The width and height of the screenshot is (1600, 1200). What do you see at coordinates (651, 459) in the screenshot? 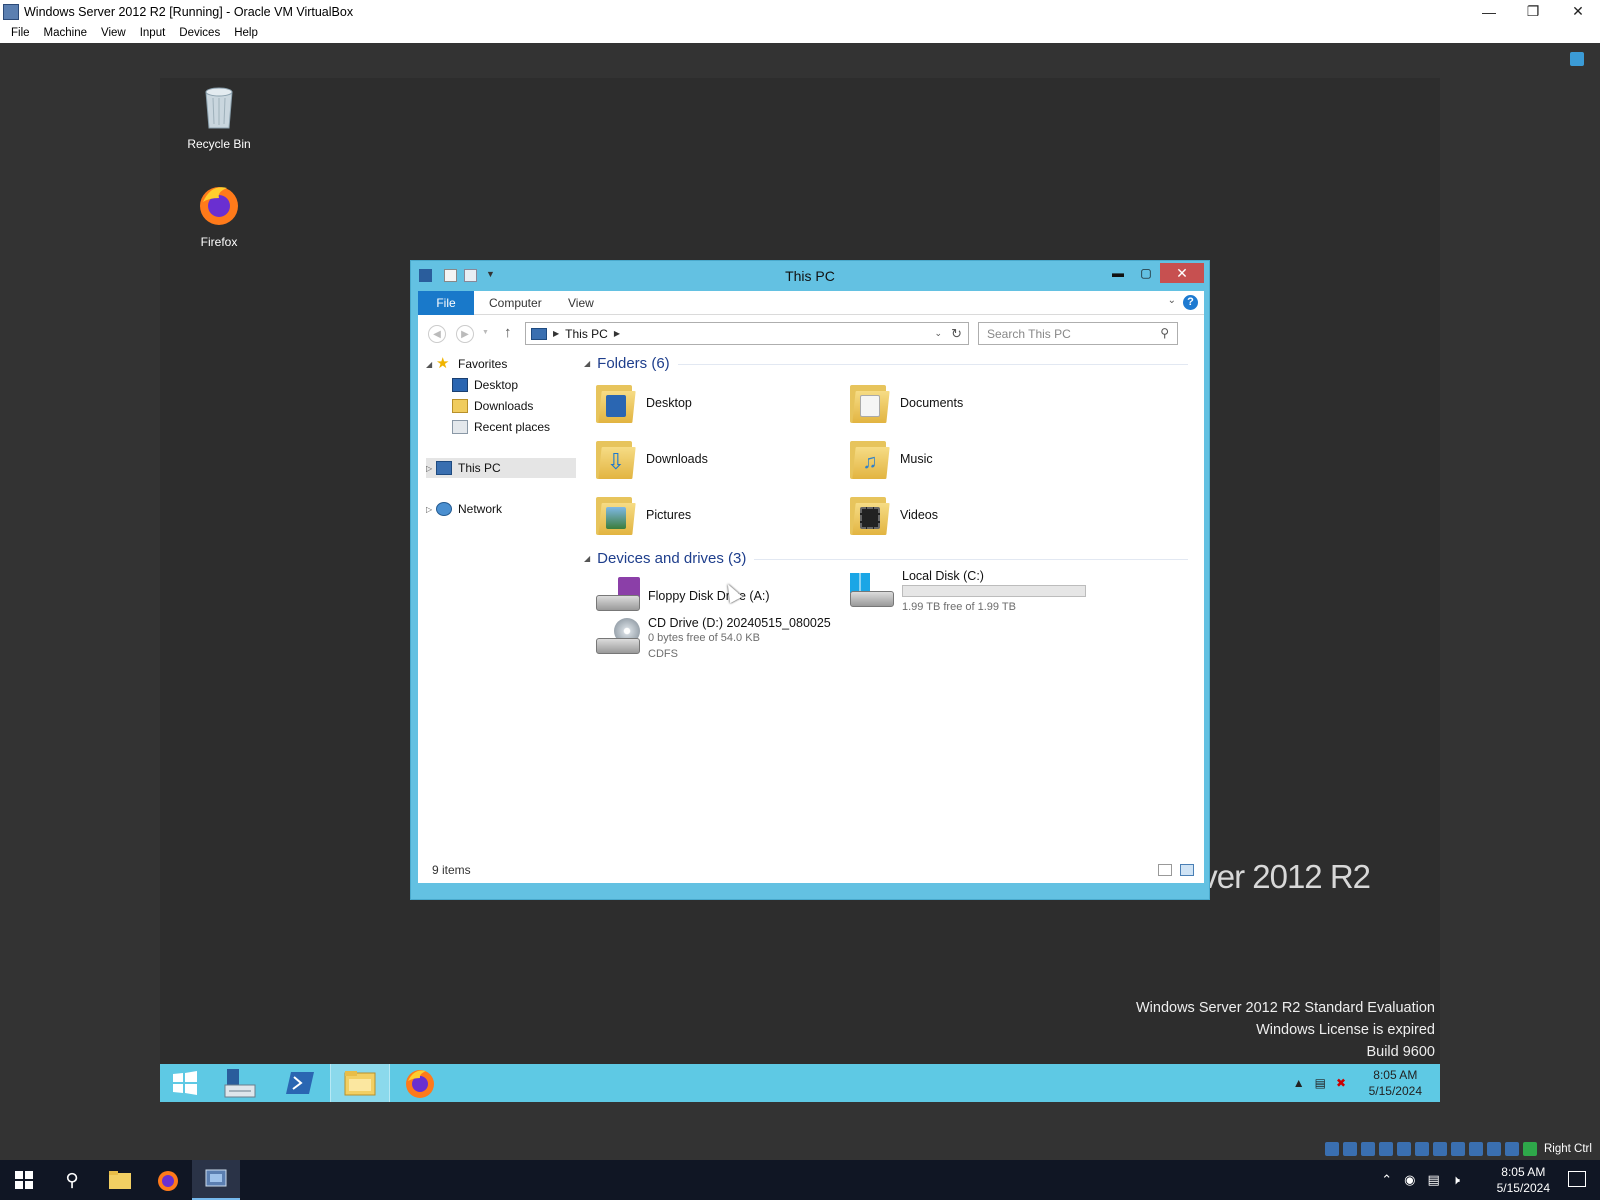
I see `folder-downloads: ⇩ Downloads` at bounding box center [651, 459].